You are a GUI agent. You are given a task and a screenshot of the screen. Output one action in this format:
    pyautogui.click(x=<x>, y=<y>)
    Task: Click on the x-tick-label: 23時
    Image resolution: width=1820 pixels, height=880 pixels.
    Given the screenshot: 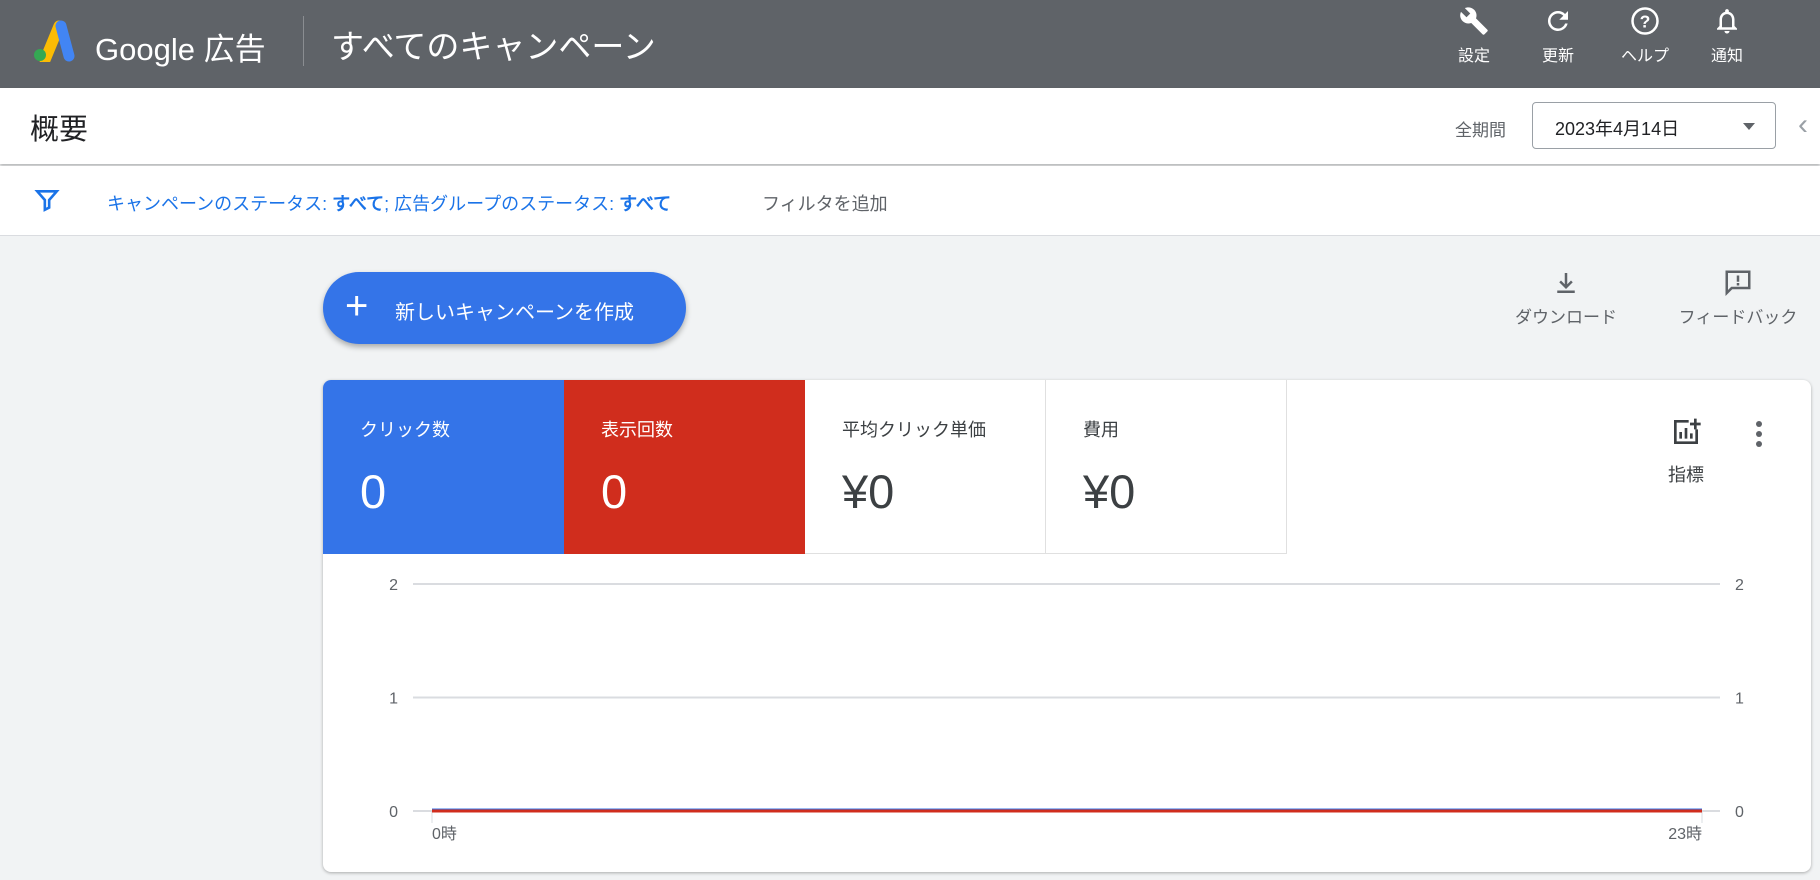 What is the action you would take?
    pyautogui.click(x=1685, y=834)
    